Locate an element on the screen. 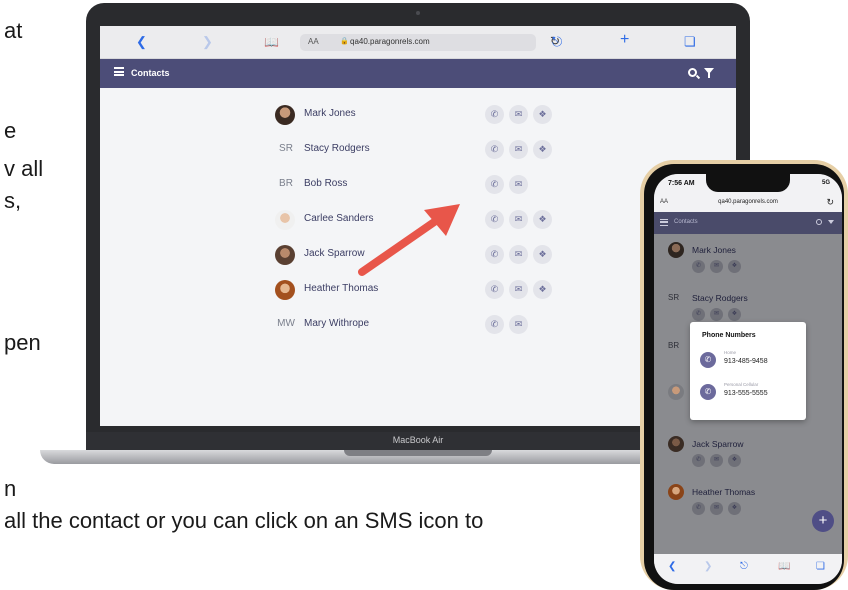 Image resolution: width=848 pixels, height=590 pixels. phone-number-label: Home is located at coordinates (730, 352).